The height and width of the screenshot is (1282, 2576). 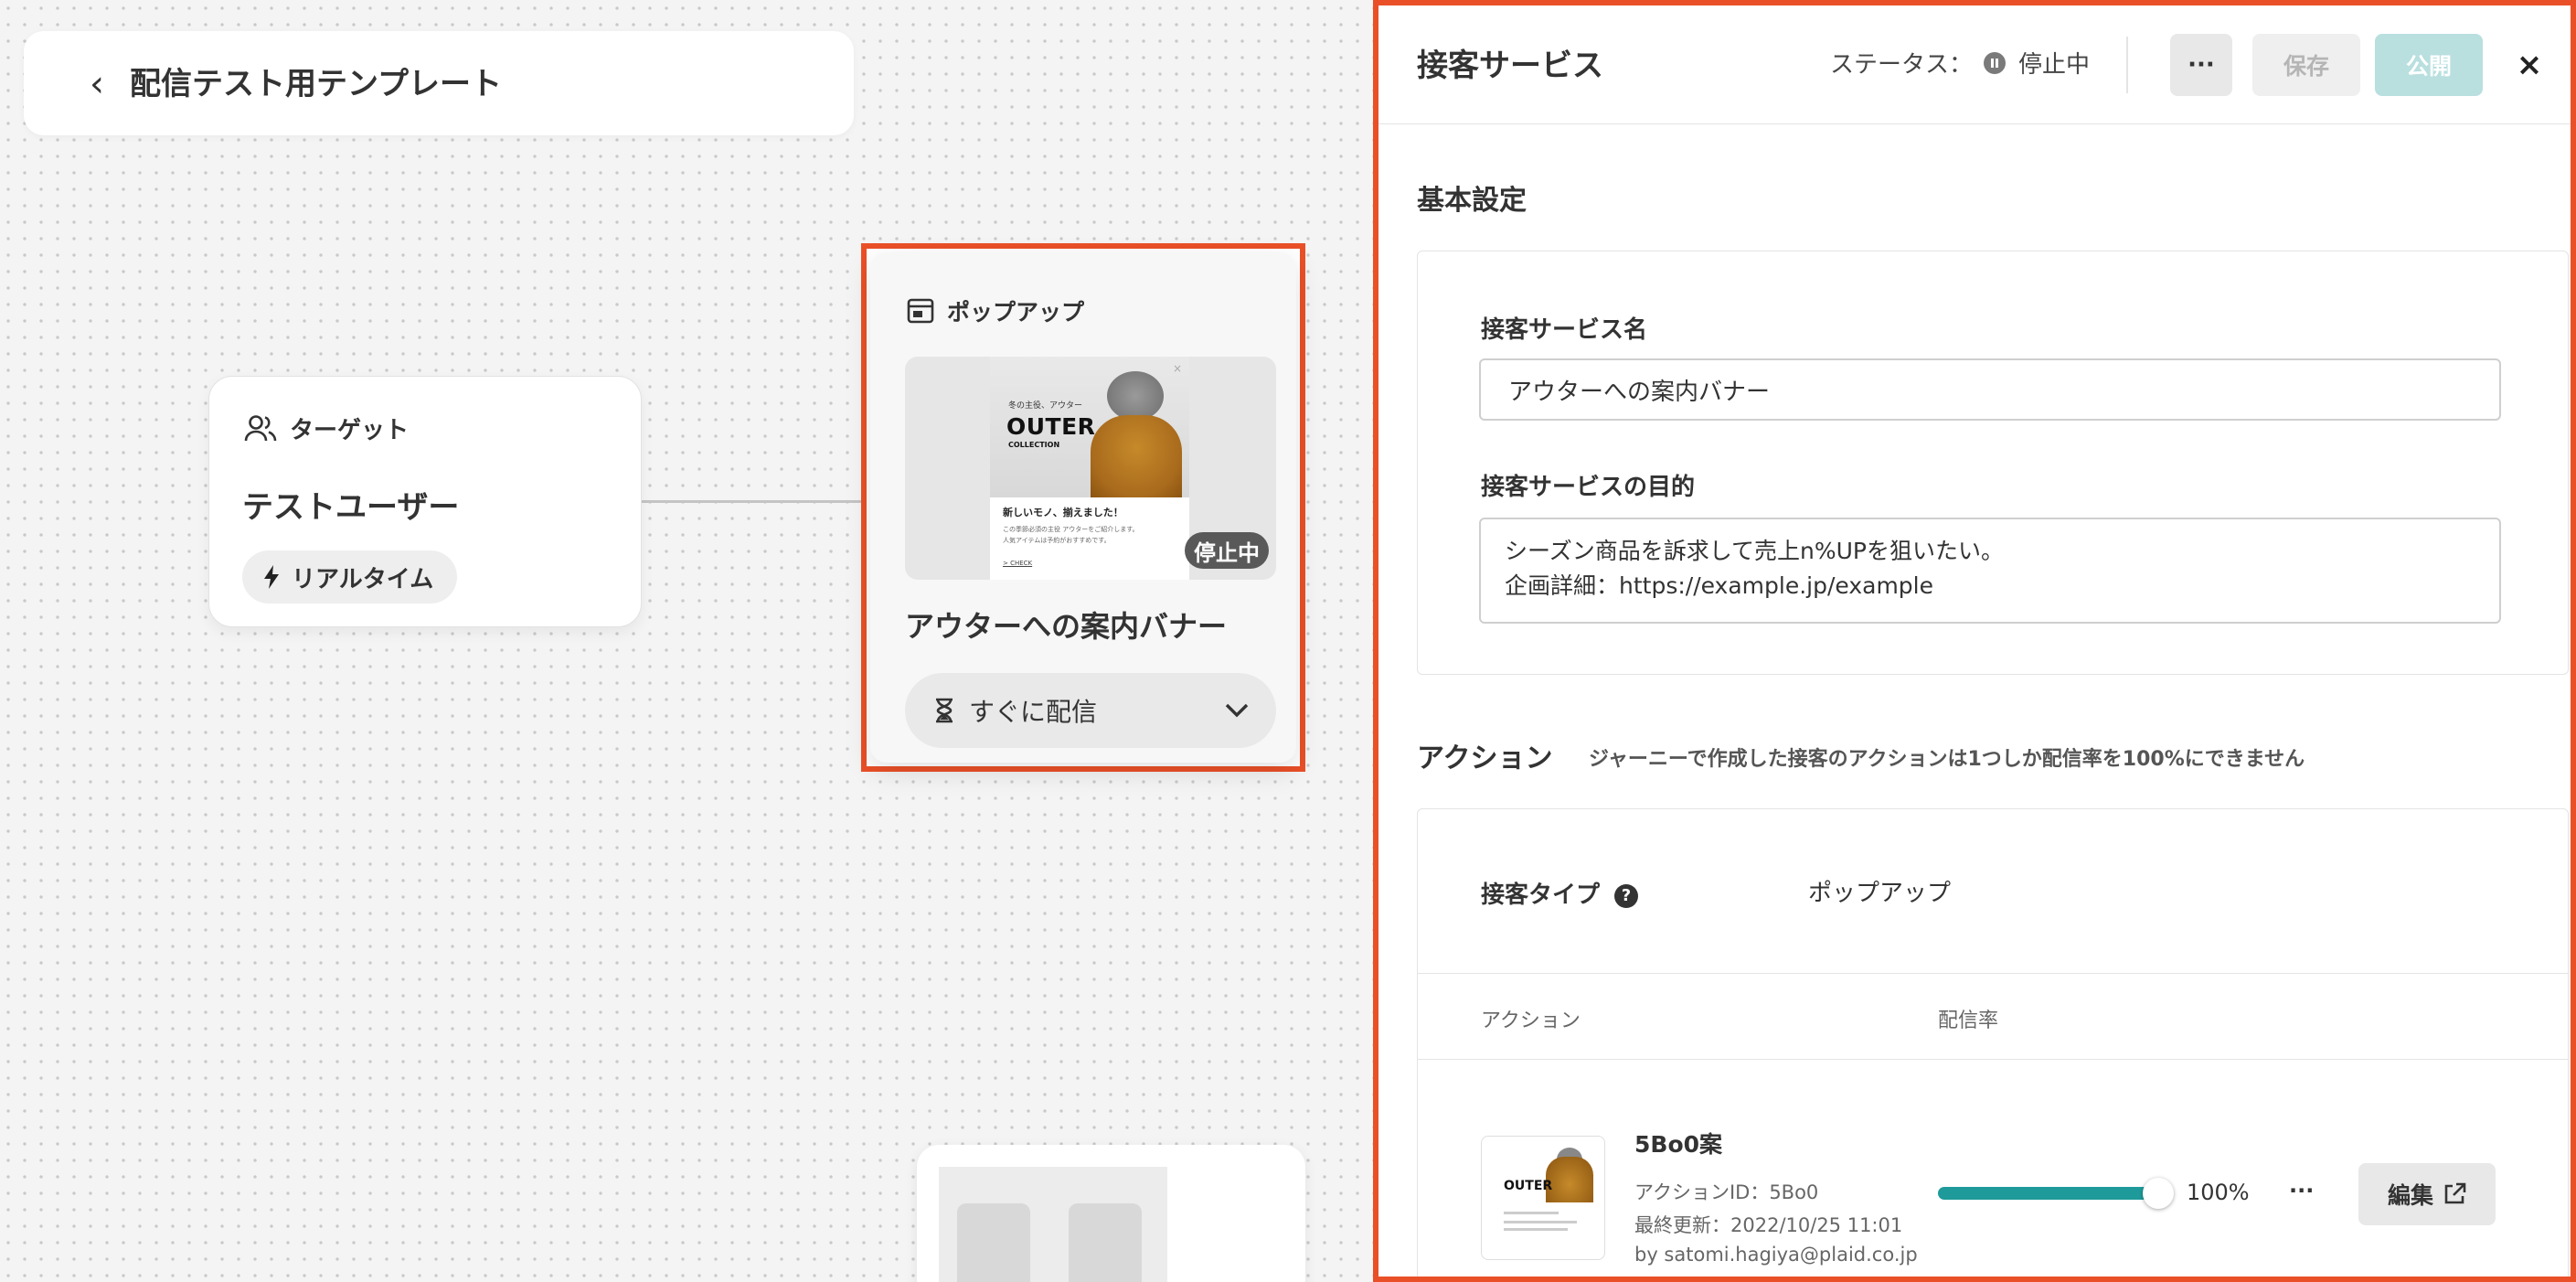 What do you see at coordinates (2047, 1193) in the screenshot?
I see `delivery-rate-slider` at bounding box center [2047, 1193].